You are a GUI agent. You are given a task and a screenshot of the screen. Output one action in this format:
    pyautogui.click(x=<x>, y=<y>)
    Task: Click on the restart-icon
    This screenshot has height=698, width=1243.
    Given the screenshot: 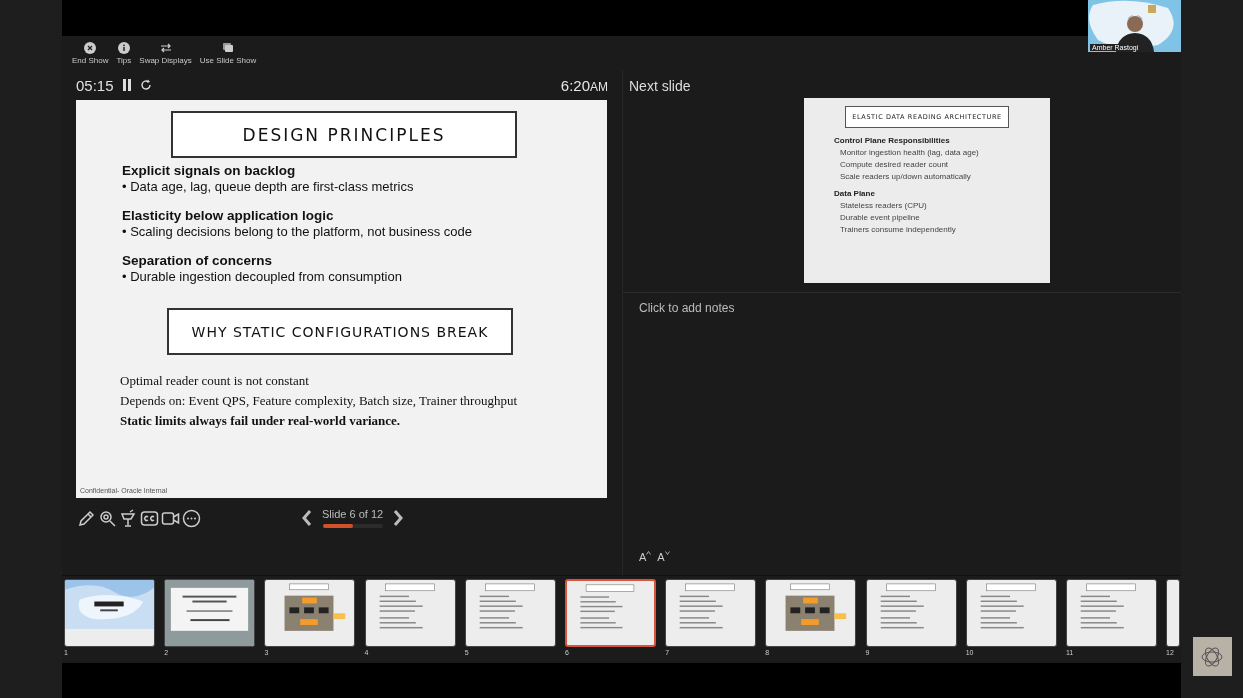 What is the action you would take?
    pyautogui.click(x=145, y=85)
    